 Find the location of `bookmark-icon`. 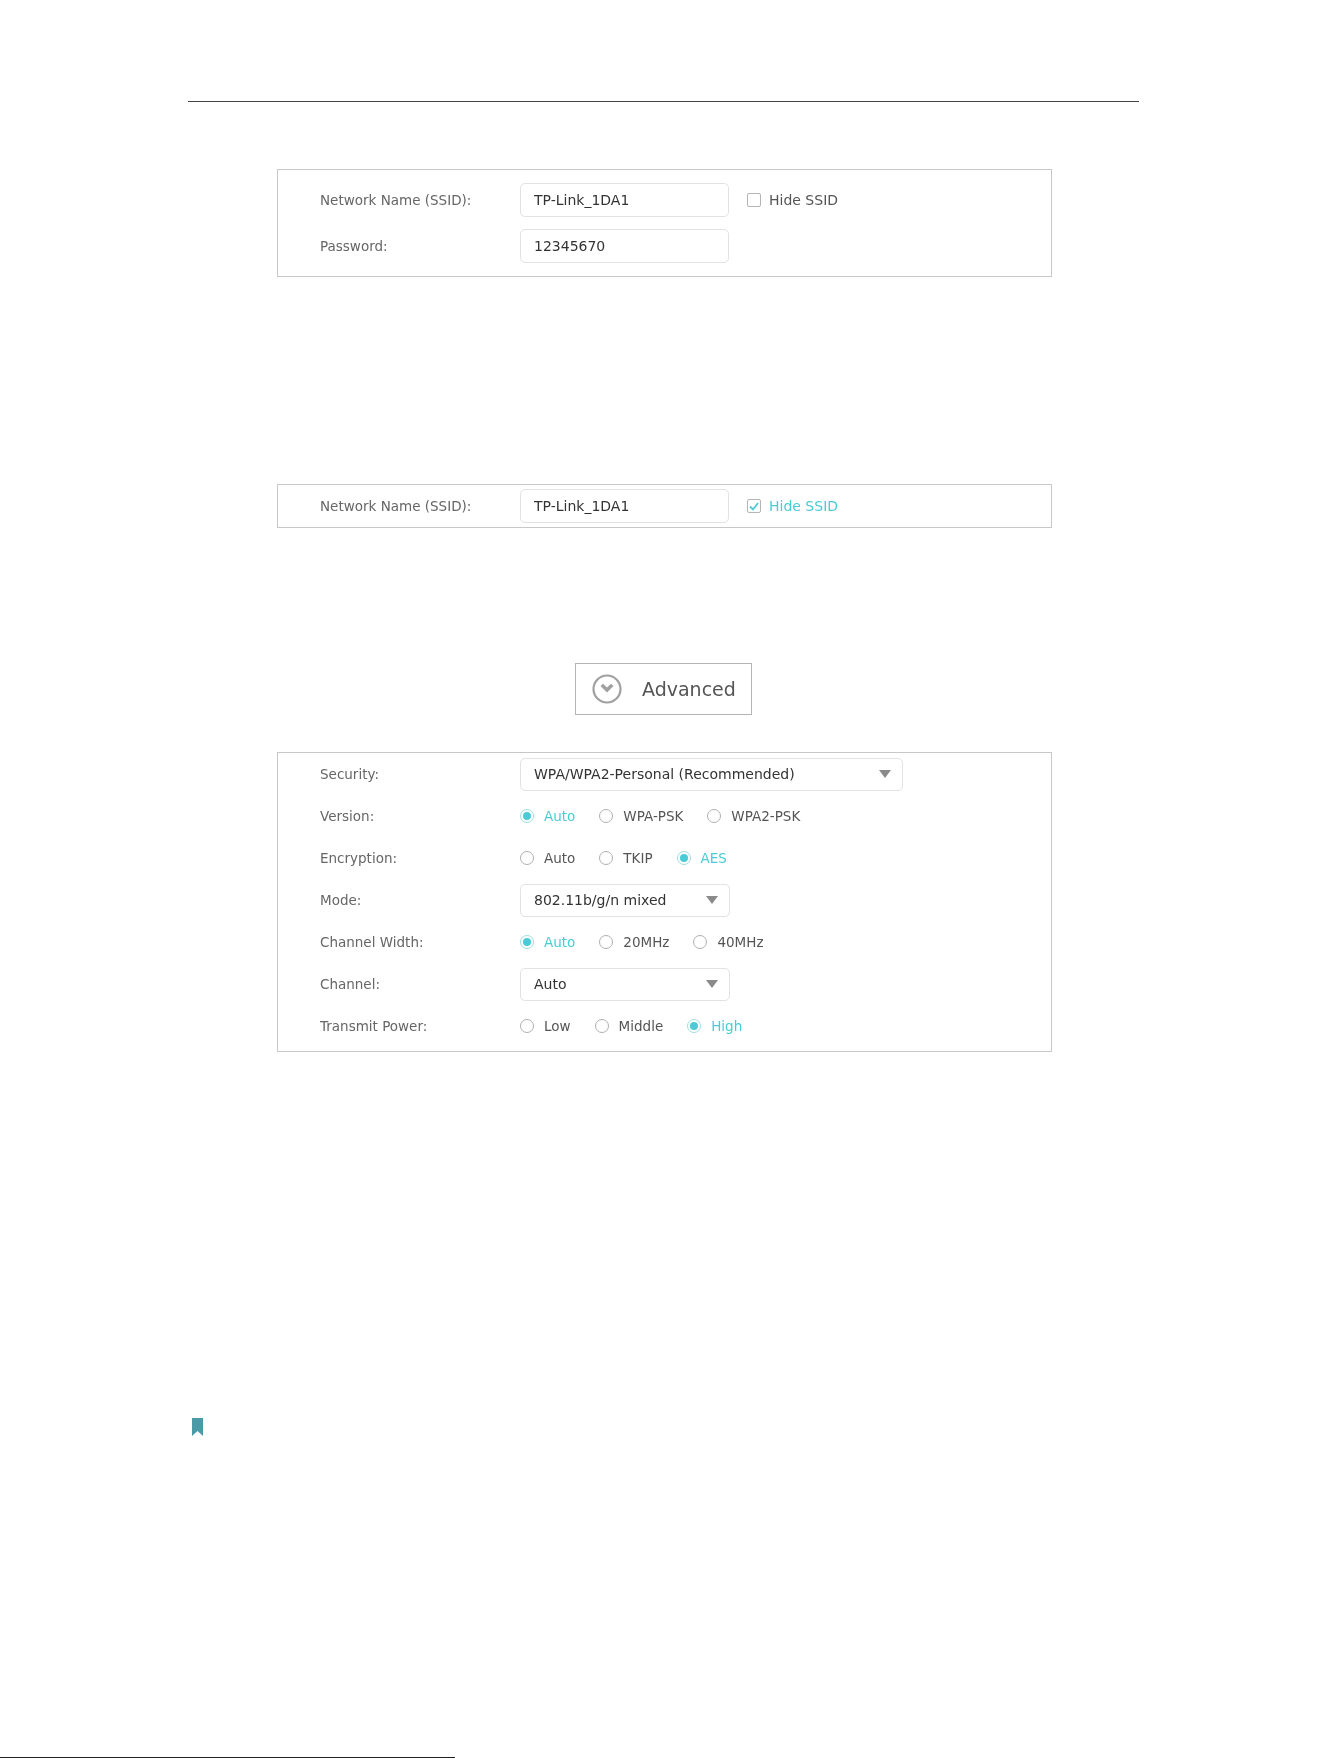

bookmark-icon is located at coordinates (197, 1427).